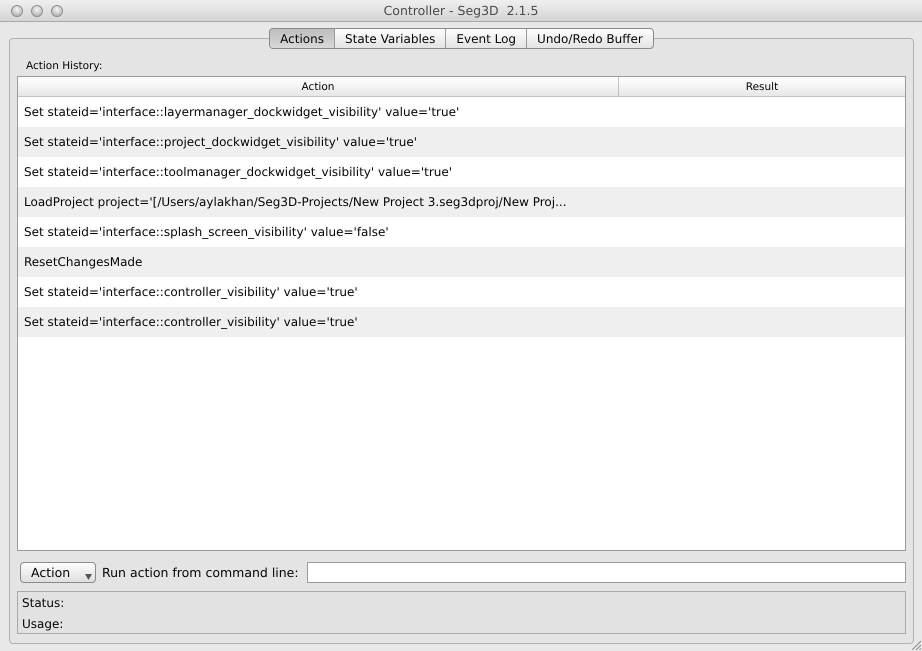 The height and width of the screenshot is (651, 922). Describe the element at coordinates (761, 86) in the screenshot. I see `column-header: Result` at that location.